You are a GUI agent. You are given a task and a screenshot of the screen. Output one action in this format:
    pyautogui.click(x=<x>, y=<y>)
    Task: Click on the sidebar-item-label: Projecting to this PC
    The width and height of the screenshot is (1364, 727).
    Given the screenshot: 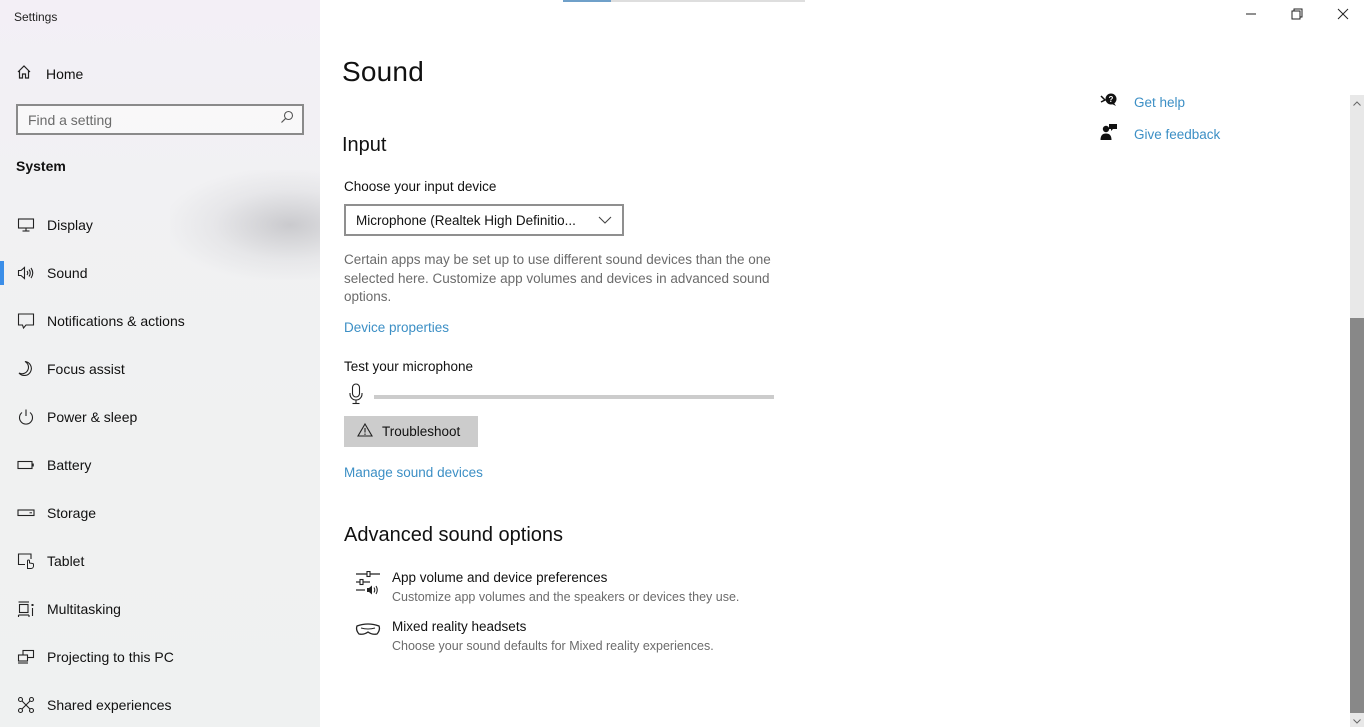 What is the action you would take?
    pyautogui.click(x=110, y=657)
    